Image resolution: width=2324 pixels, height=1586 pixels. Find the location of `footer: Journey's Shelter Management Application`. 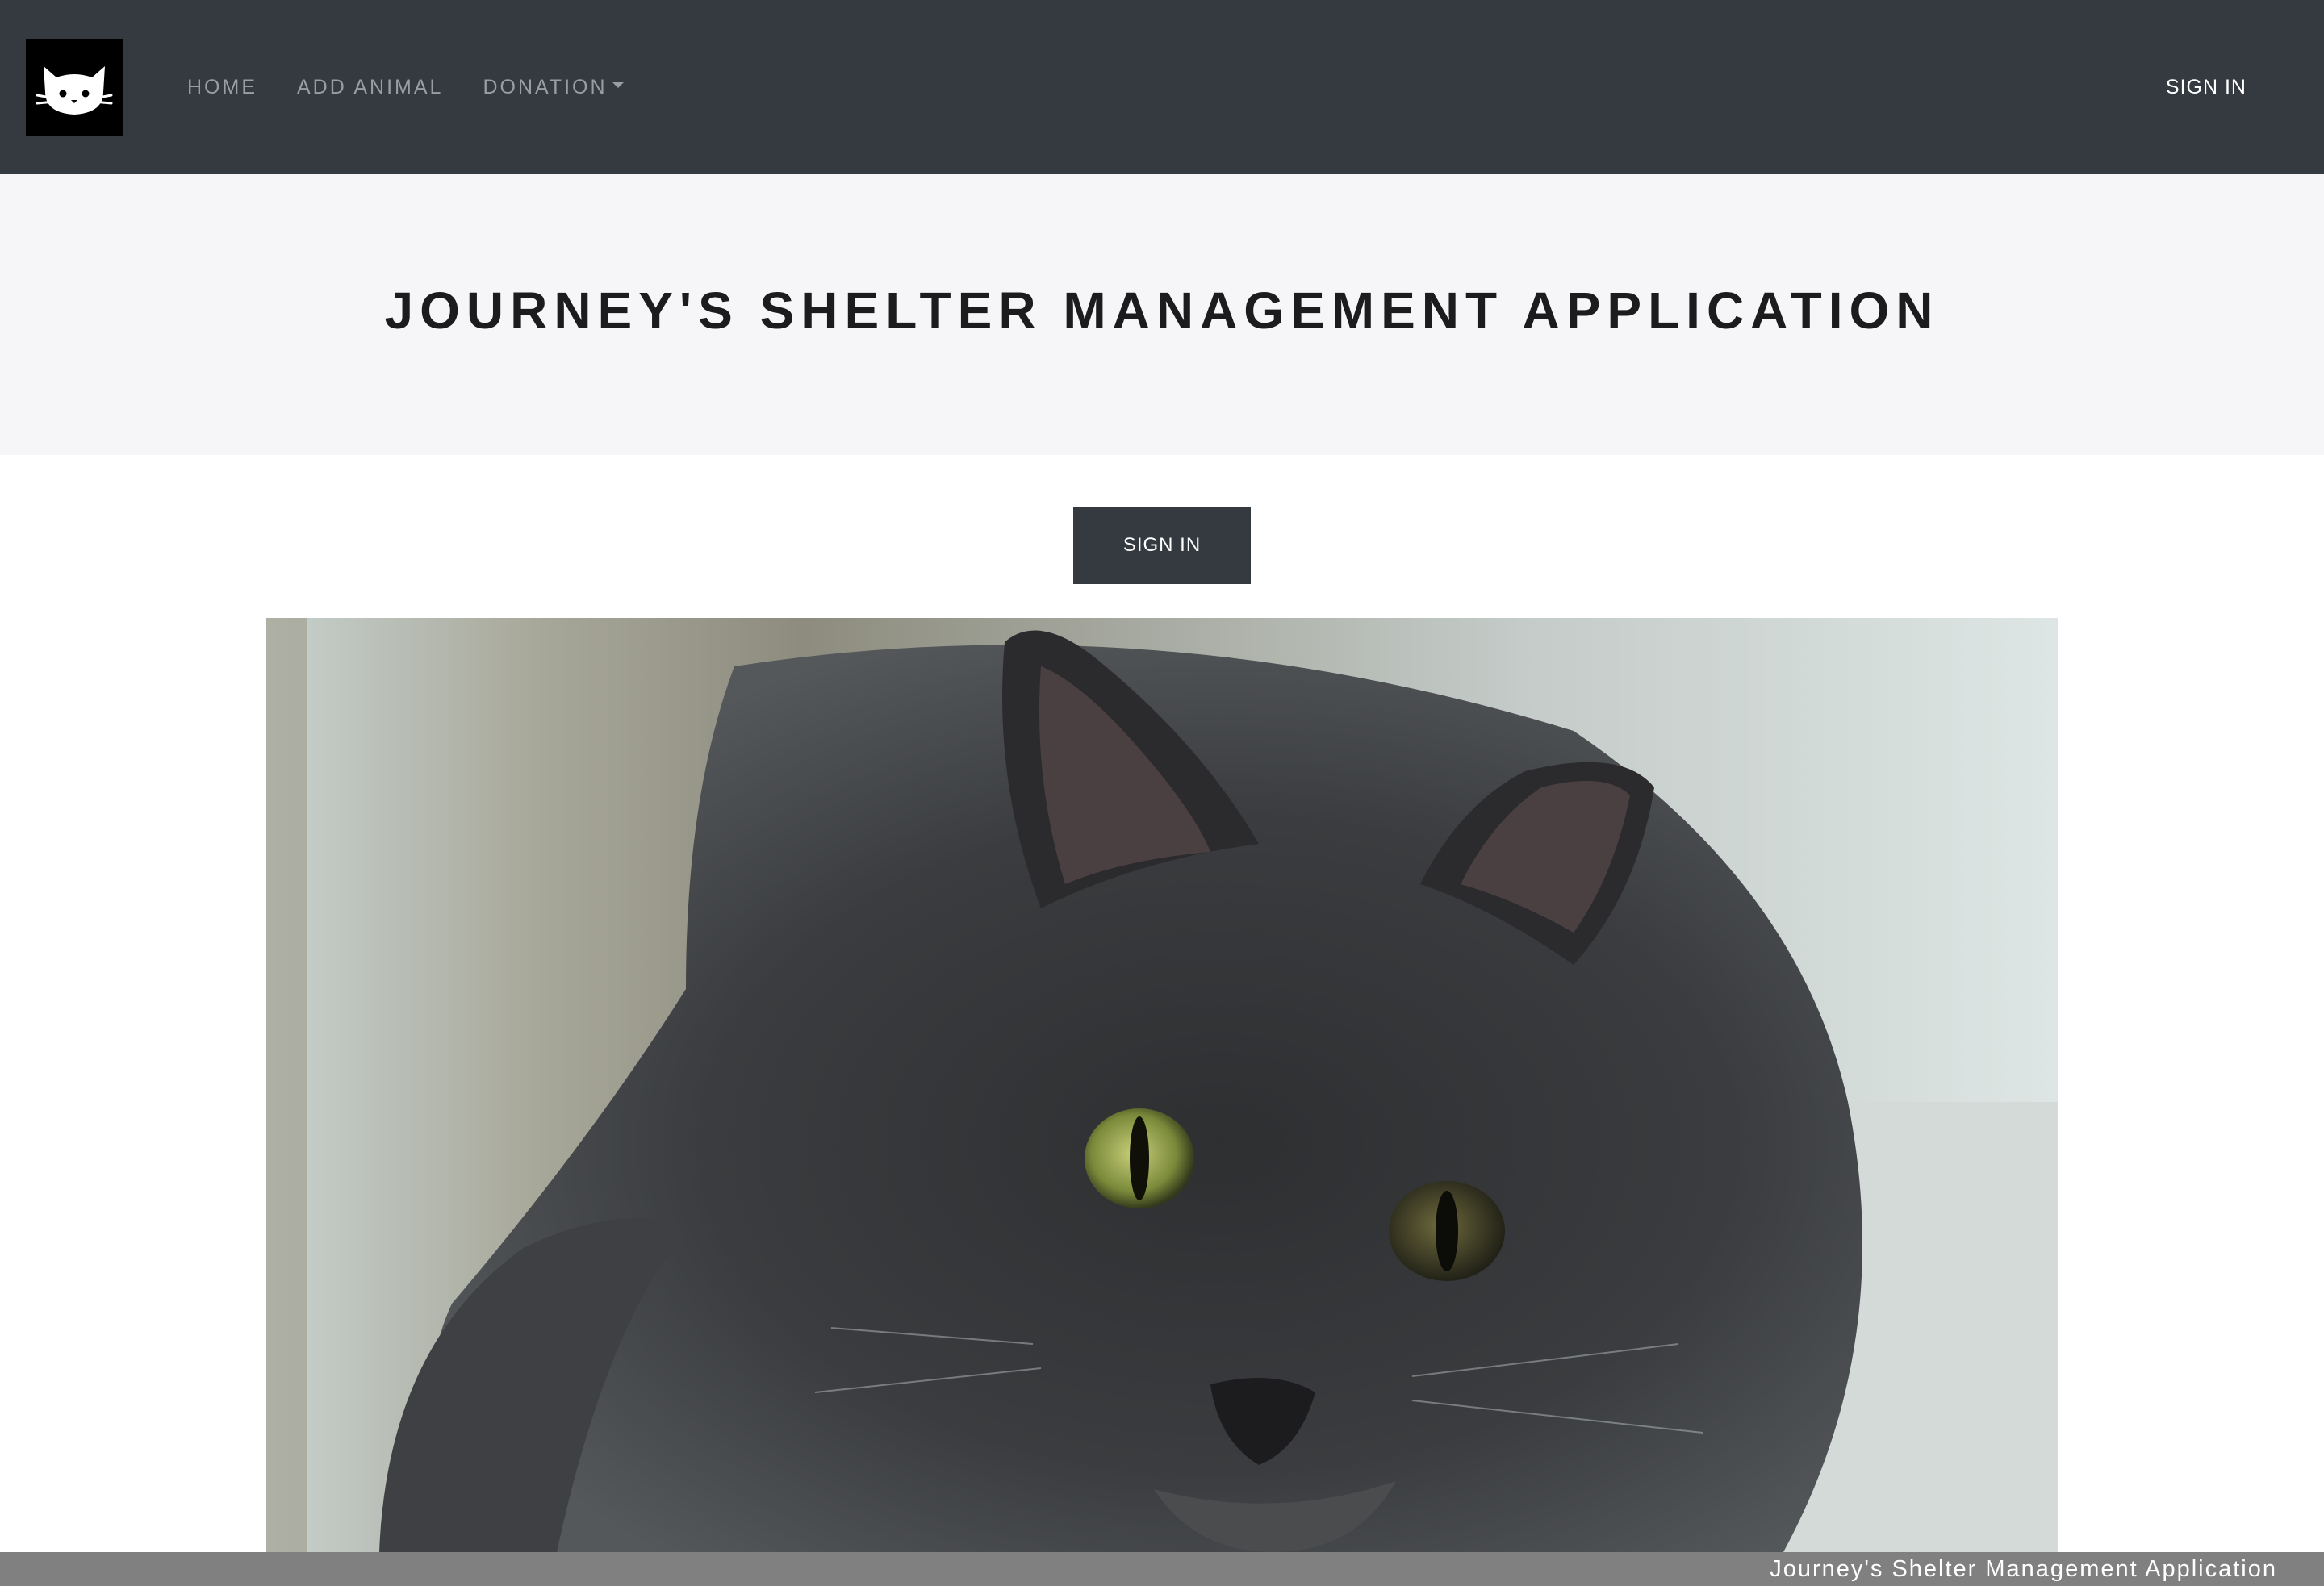

footer: Journey's Shelter Management Application is located at coordinates (1162, 1569).